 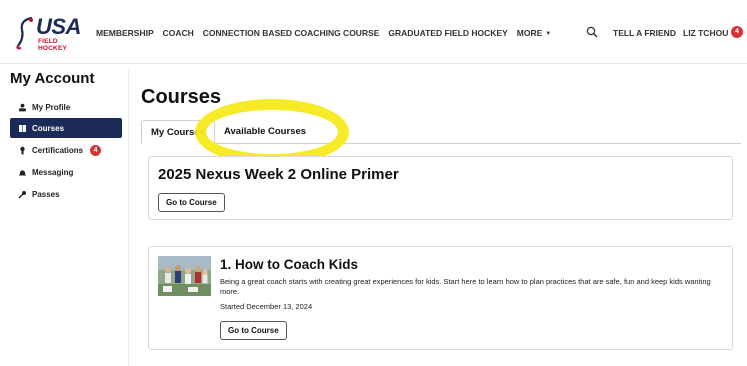 I want to click on sidebar-item-label: Courses, so click(x=48, y=128).